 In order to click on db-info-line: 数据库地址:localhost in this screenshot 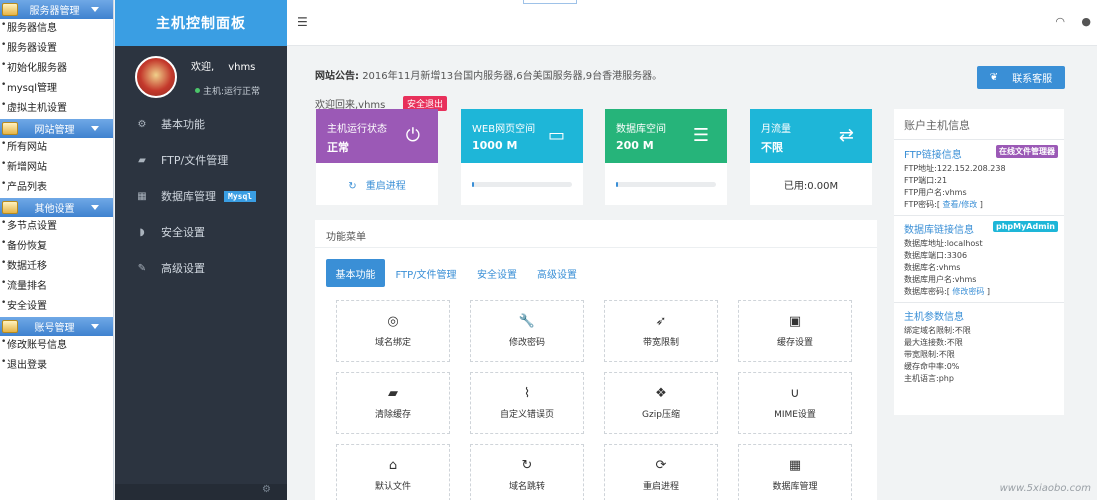, I will do `click(943, 243)`.